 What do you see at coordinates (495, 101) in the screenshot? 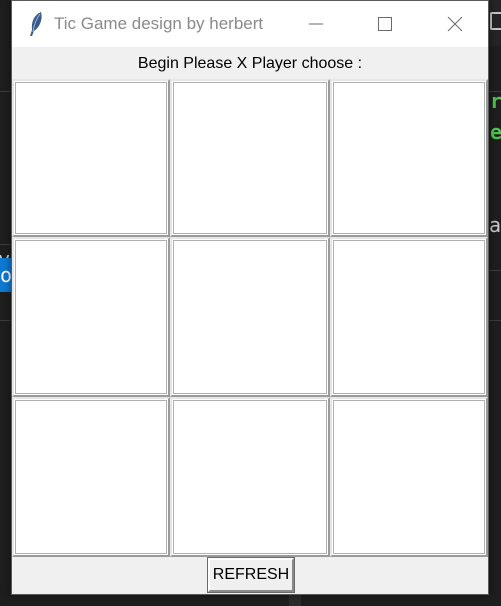
I see `editor-text-fragment: r` at bounding box center [495, 101].